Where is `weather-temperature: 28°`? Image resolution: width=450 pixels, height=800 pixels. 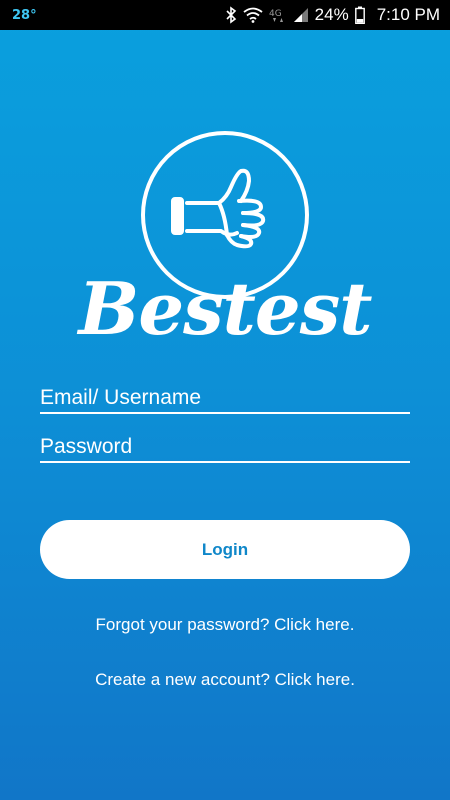 weather-temperature: 28° is located at coordinates (24, 15).